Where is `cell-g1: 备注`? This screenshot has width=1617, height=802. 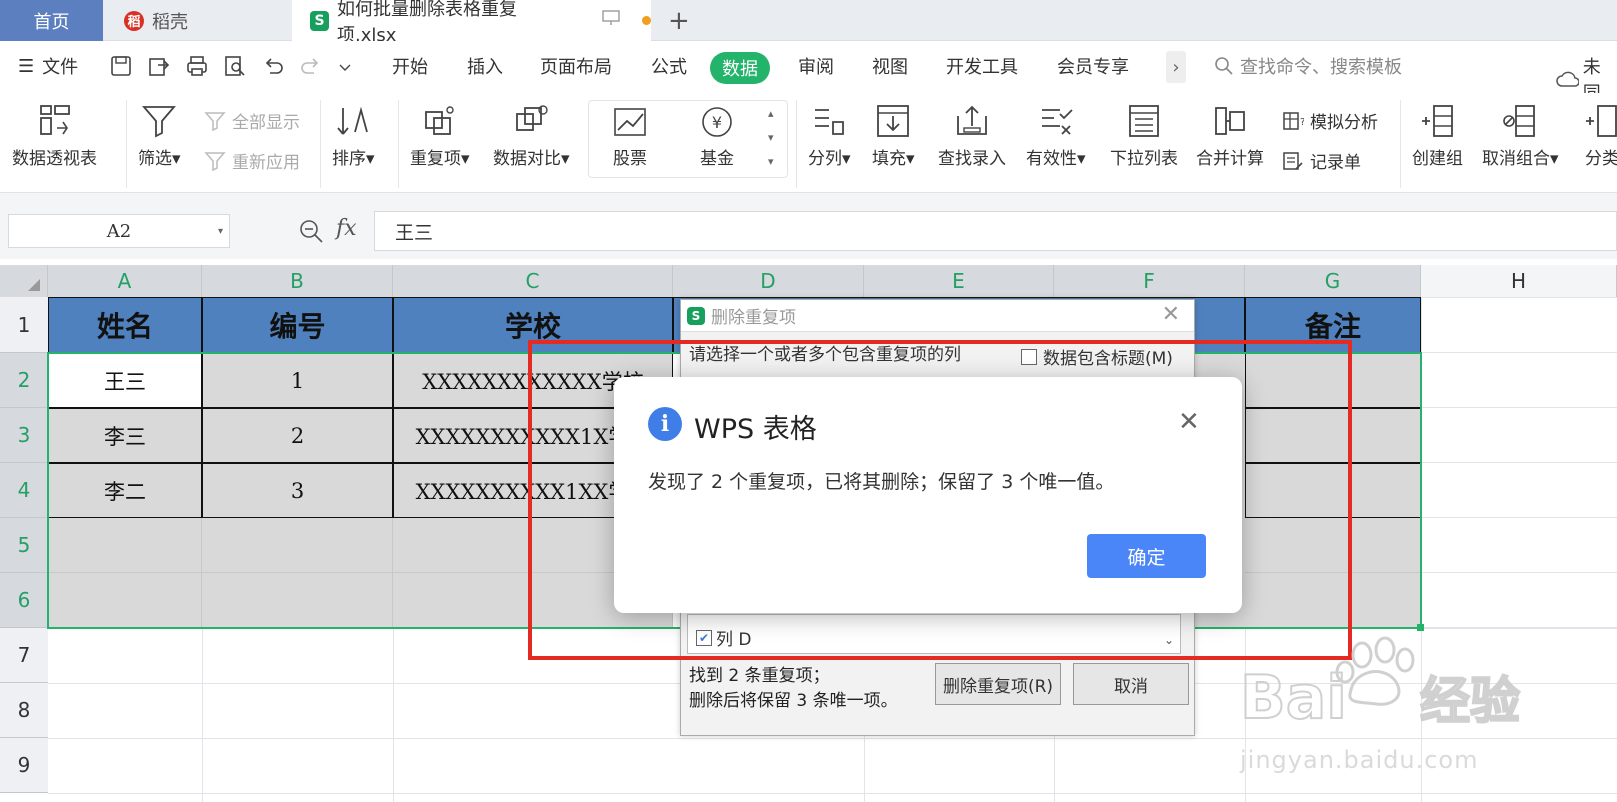
cell-g1: 备注 is located at coordinates (1333, 325).